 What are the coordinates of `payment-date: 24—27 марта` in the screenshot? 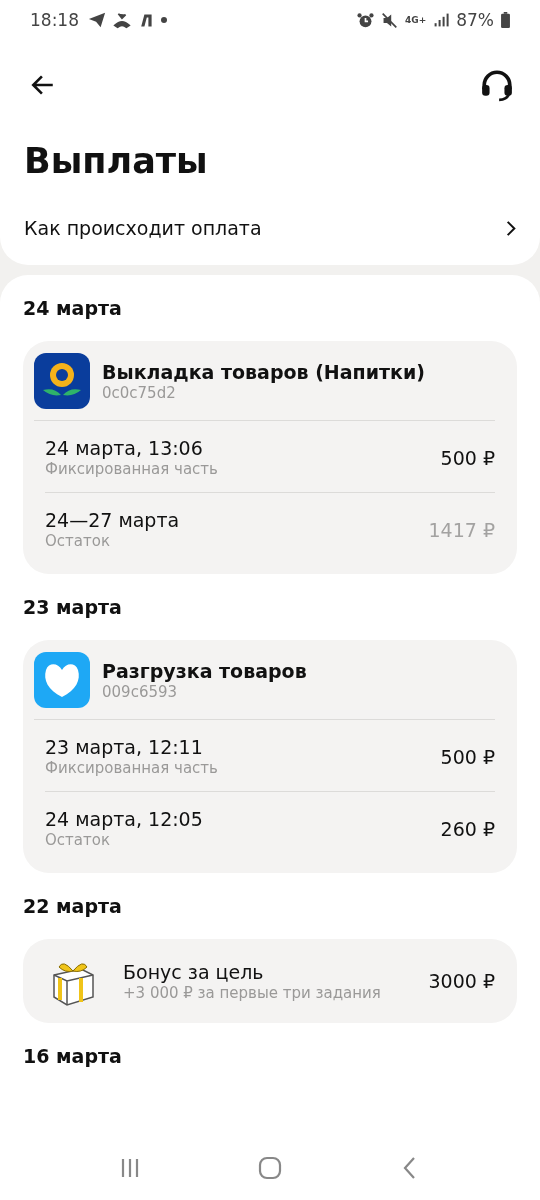 It's located at (112, 520).